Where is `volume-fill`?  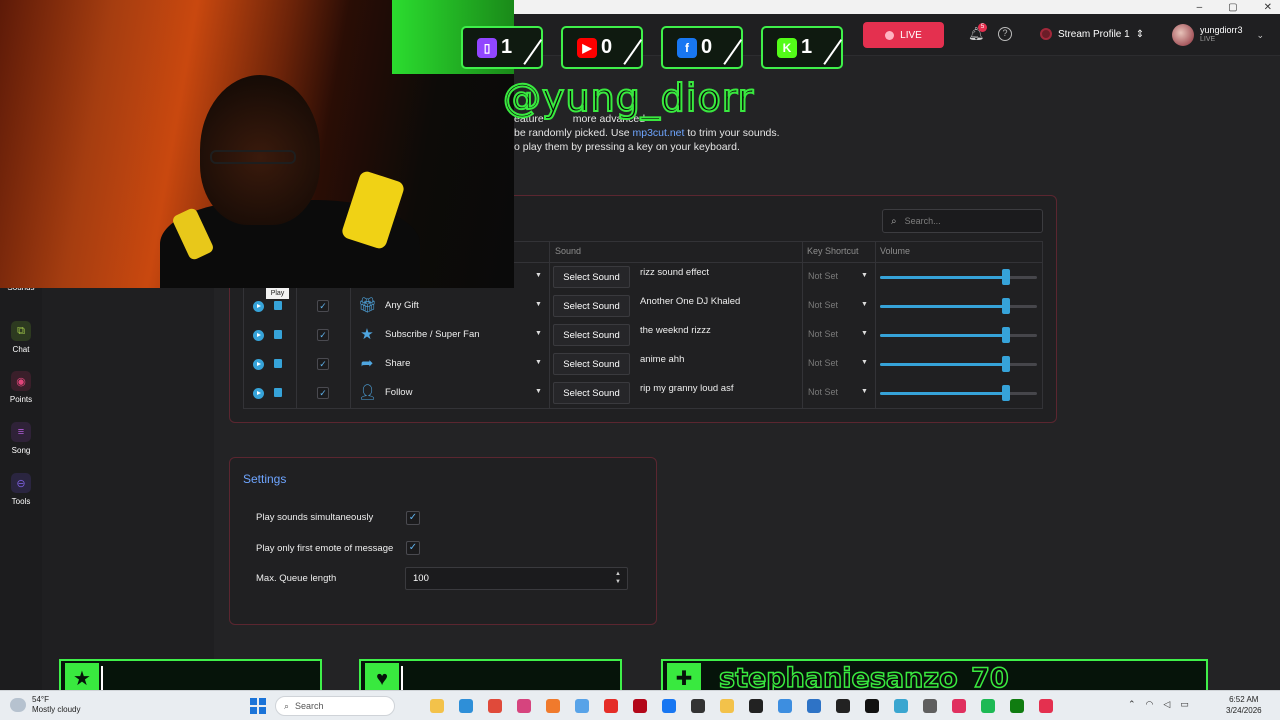
volume-fill is located at coordinates (943, 364).